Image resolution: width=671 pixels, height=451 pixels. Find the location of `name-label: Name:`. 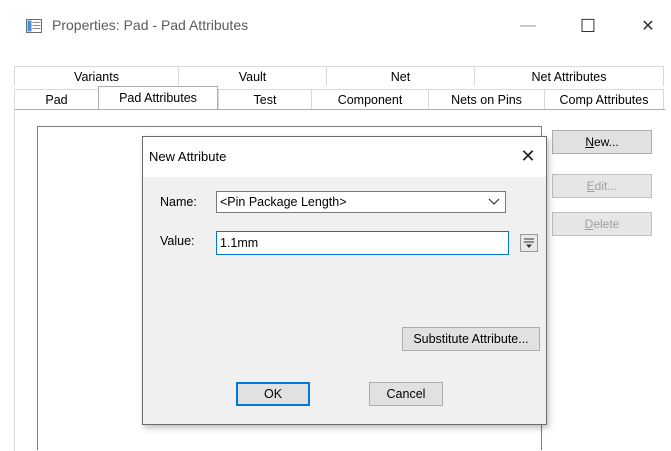

name-label: Name: is located at coordinates (178, 202).